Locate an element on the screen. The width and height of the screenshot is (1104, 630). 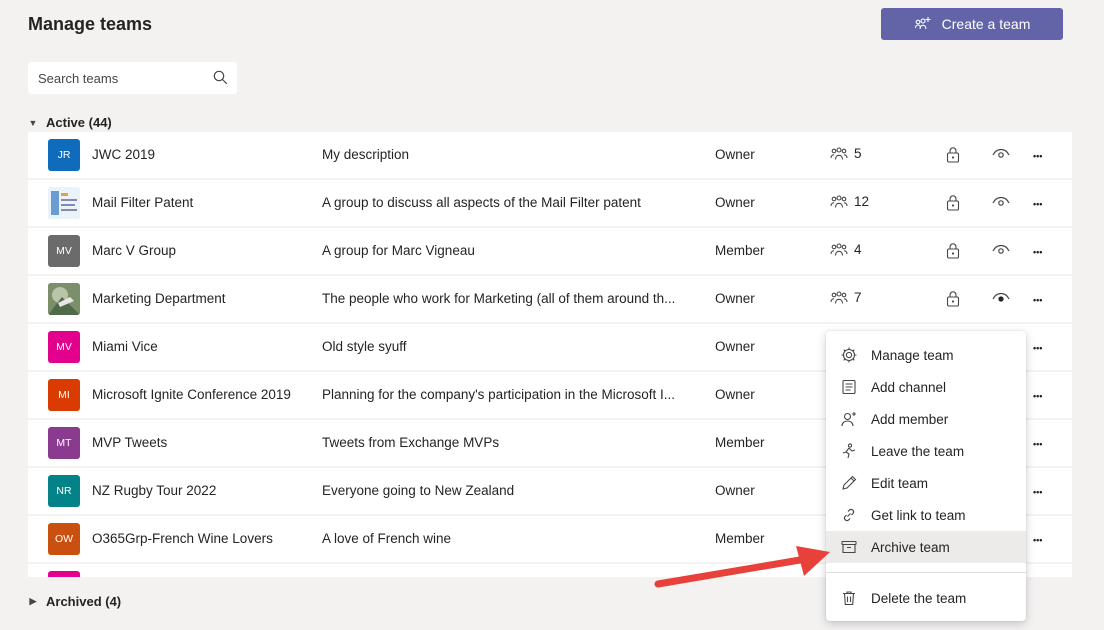
team-name: Microsoft Ignite Conference 2019 is located at coordinates (191, 394).